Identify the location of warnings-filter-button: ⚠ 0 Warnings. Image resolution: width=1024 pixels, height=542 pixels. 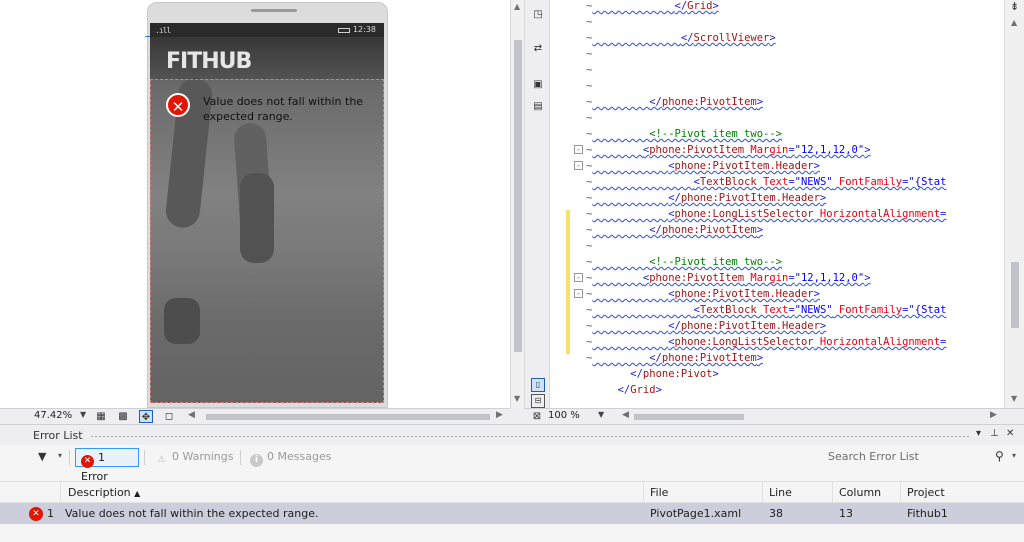
(194, 457).